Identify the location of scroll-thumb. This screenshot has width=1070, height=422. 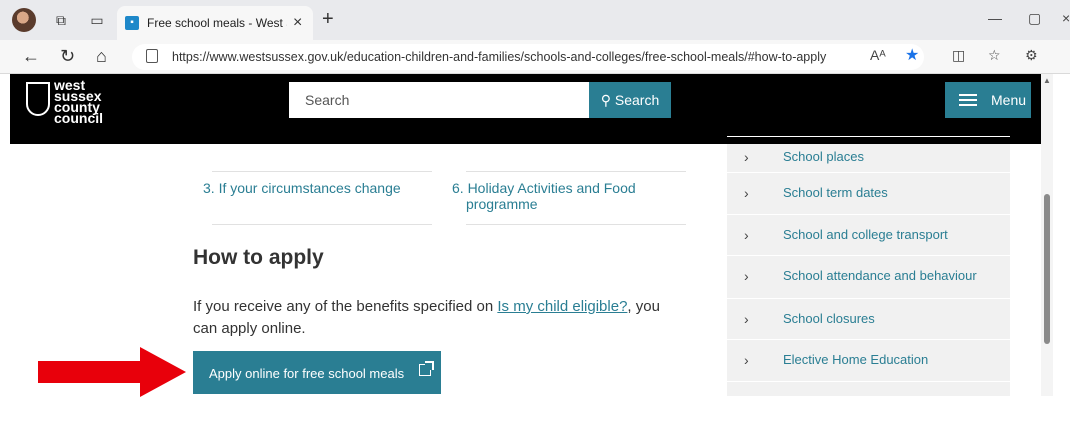
(1047, 269).